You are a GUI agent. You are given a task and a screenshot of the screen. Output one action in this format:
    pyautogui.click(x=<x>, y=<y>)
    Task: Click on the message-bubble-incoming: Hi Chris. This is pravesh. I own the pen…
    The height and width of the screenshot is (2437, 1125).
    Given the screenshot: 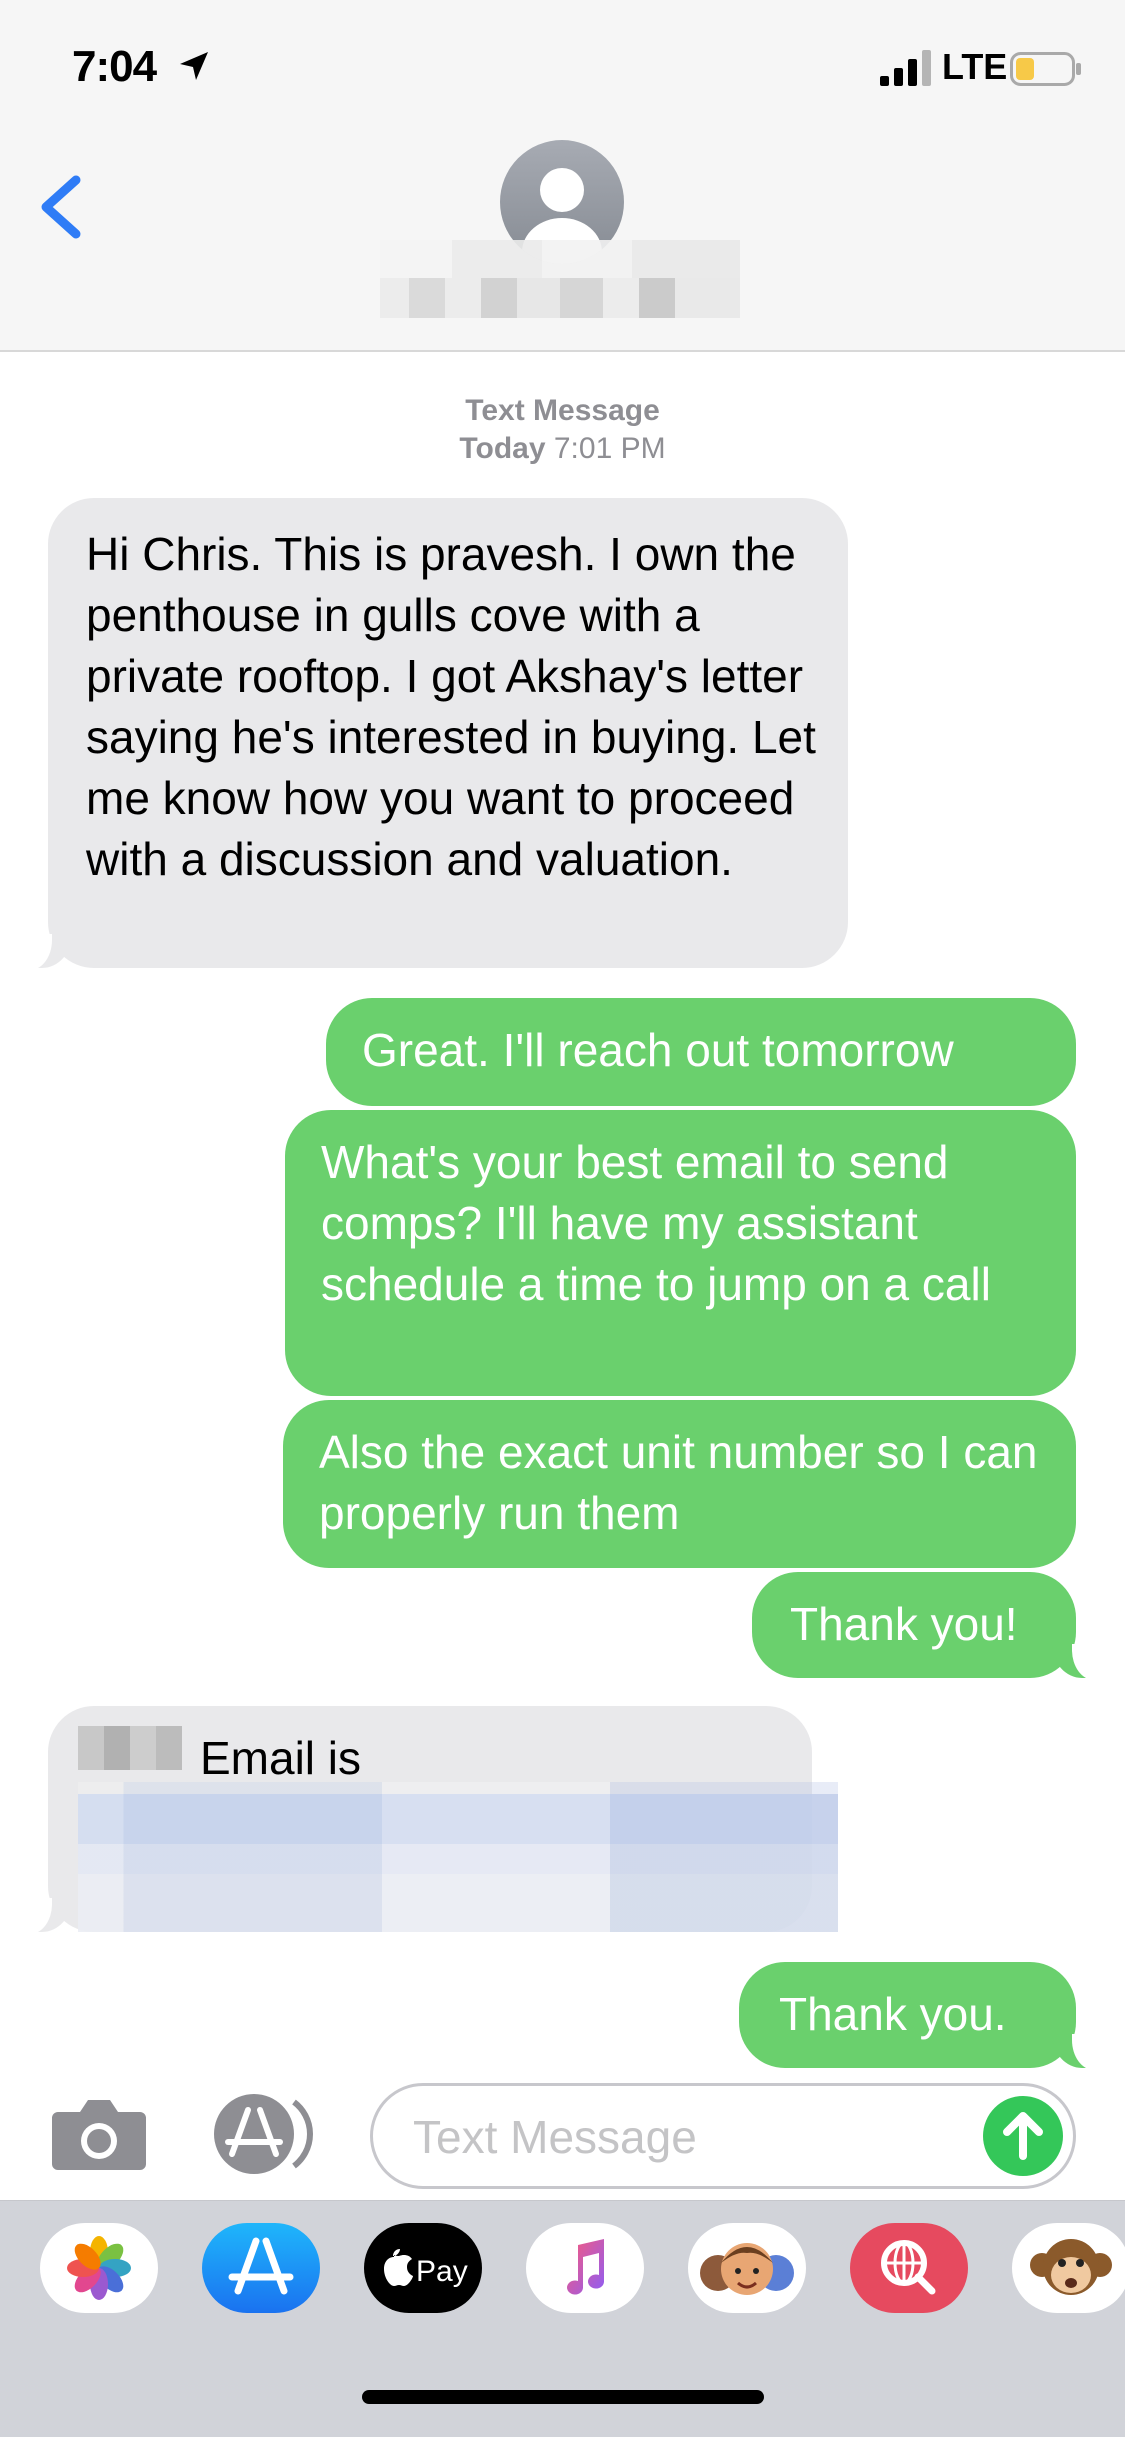 What is the action you would take?
    pyautogui.click(x=433, y=734)
    